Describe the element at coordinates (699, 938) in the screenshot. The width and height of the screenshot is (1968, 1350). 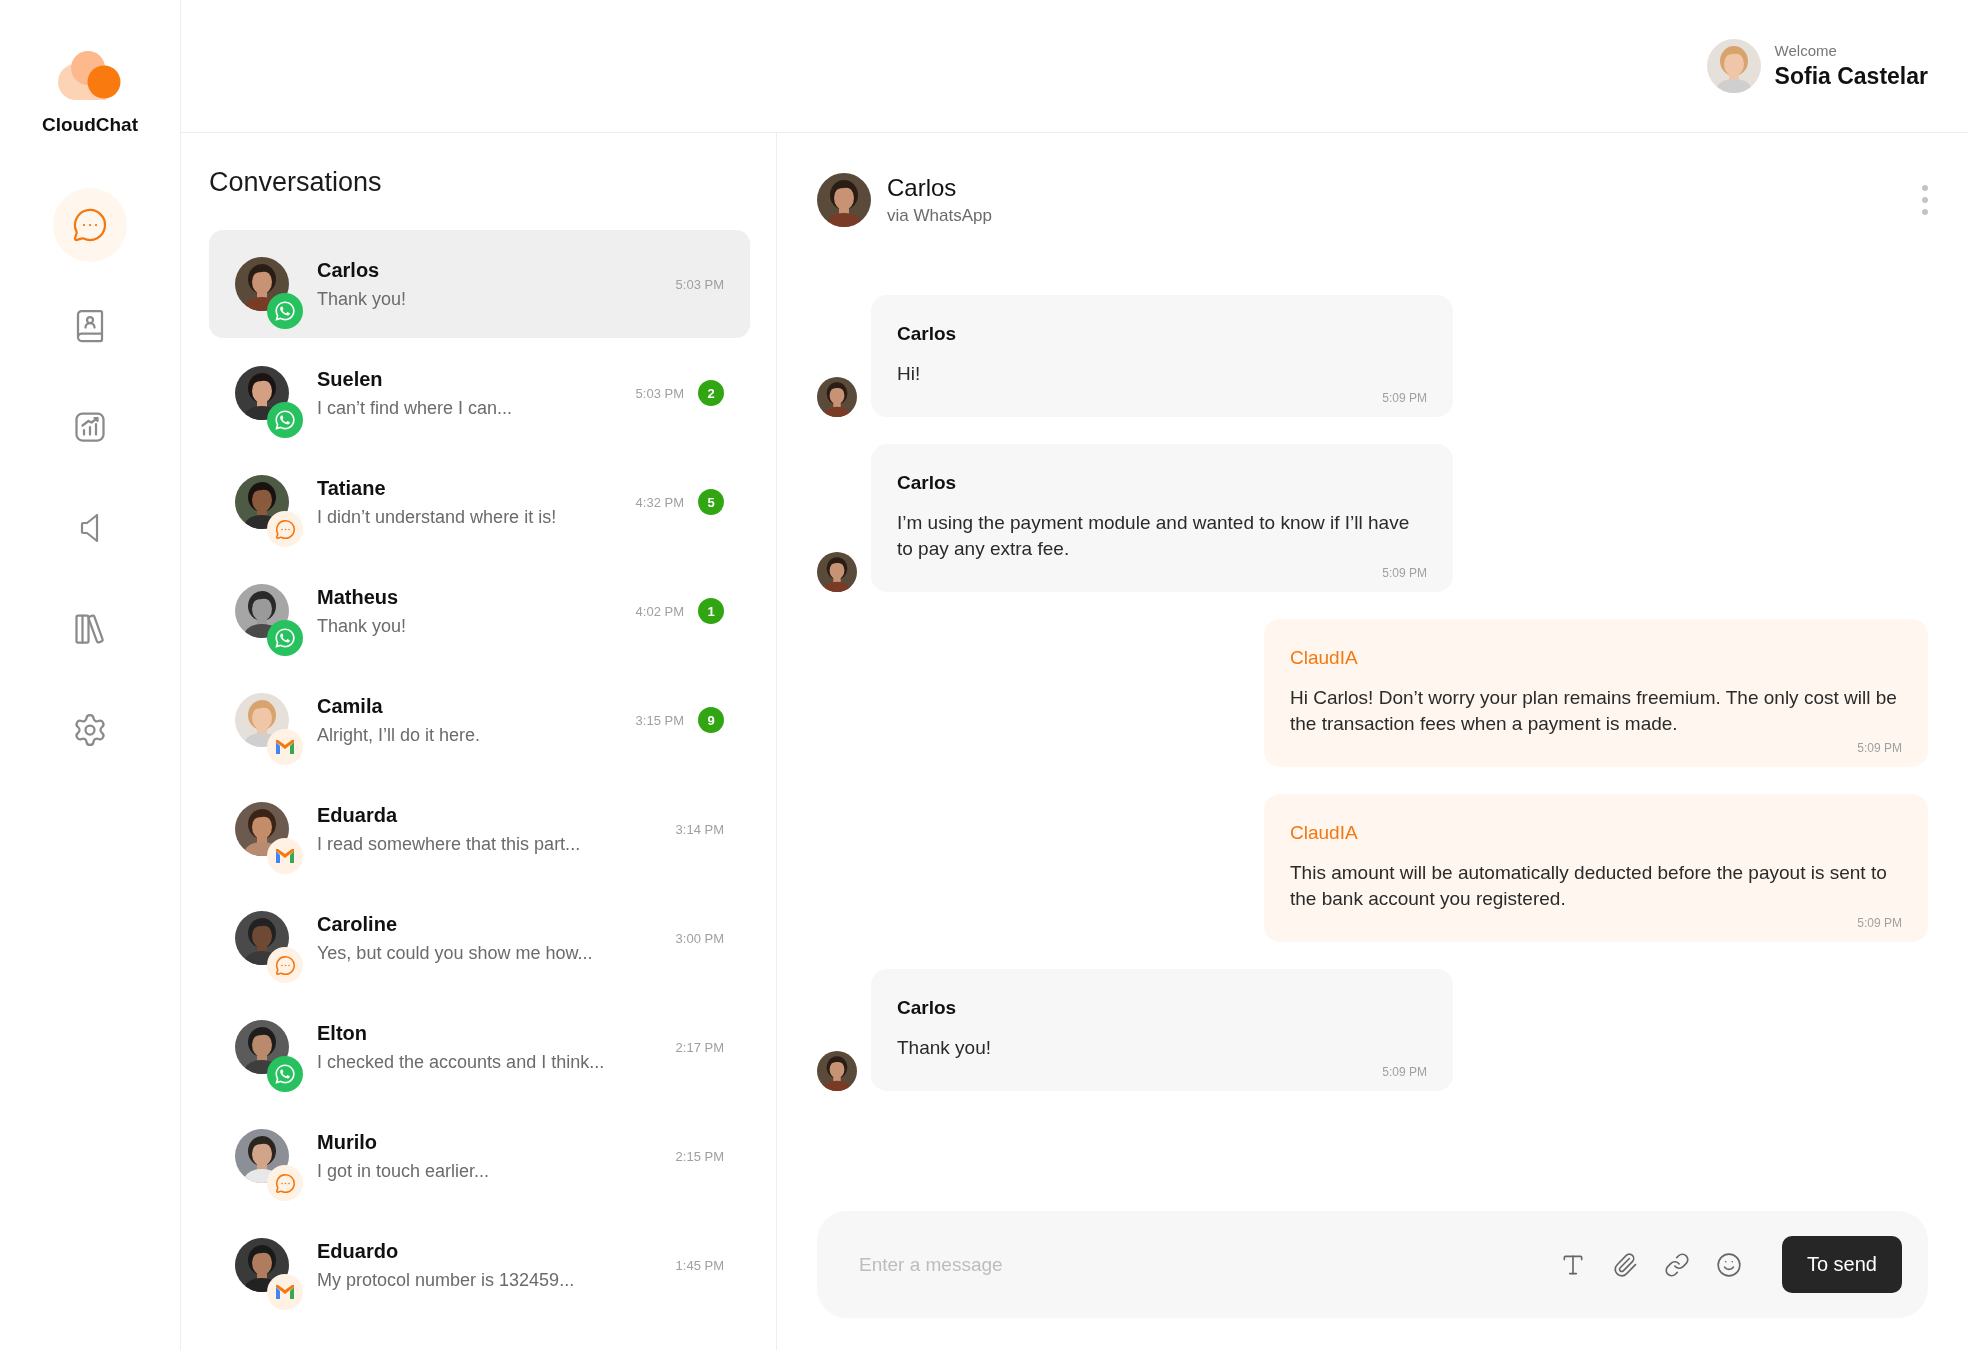
I see `message-time: 3:00 PM` at that location.